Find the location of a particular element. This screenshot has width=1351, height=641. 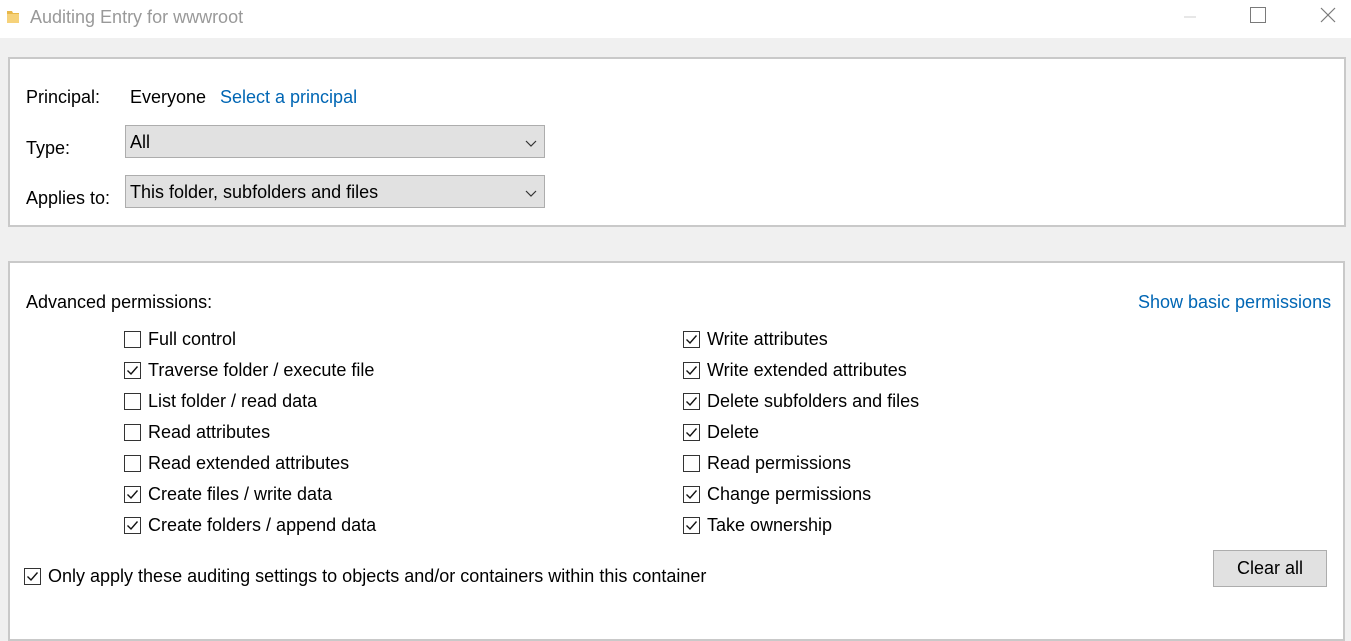

permission-write-extended-attributes-checkbox: Write extended attributes is located at coordinates (795, 370).